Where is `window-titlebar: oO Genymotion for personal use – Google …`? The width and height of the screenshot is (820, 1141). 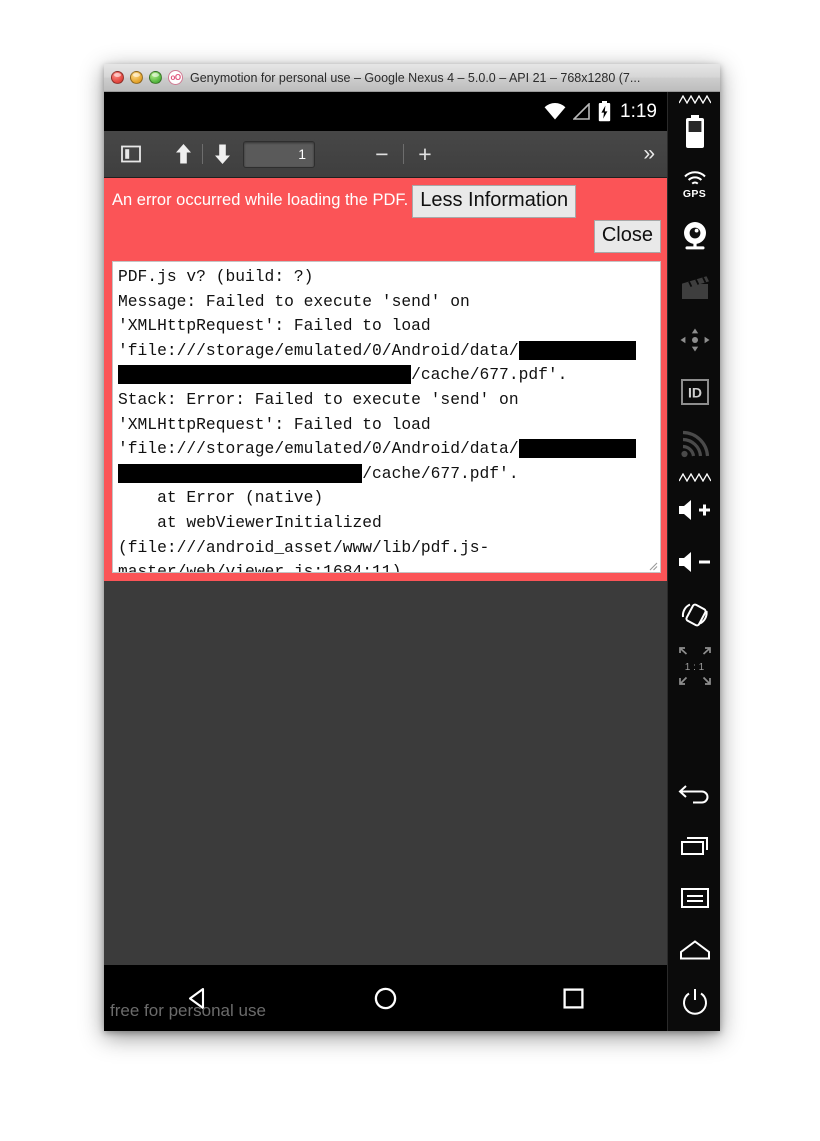
window-titlebar: oO Genymotion for personal use – Google … is located at coordinates (412, 78).